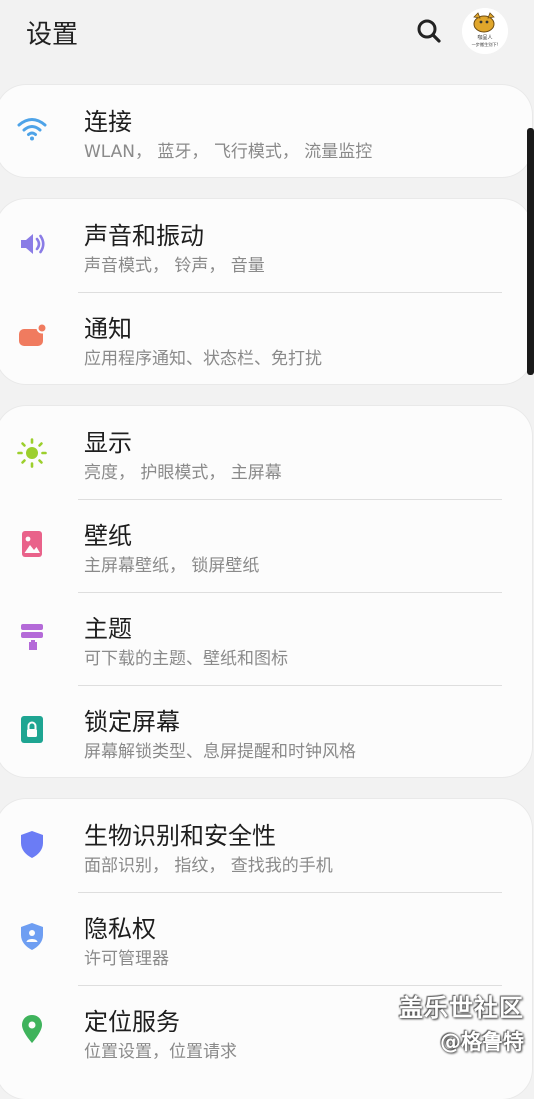  Describe the element at coordinates (228, 152) in the screenshot. I see `item-subtitle: WLAN， 蓝牙， 飞行模式， 流量监控` at that location.